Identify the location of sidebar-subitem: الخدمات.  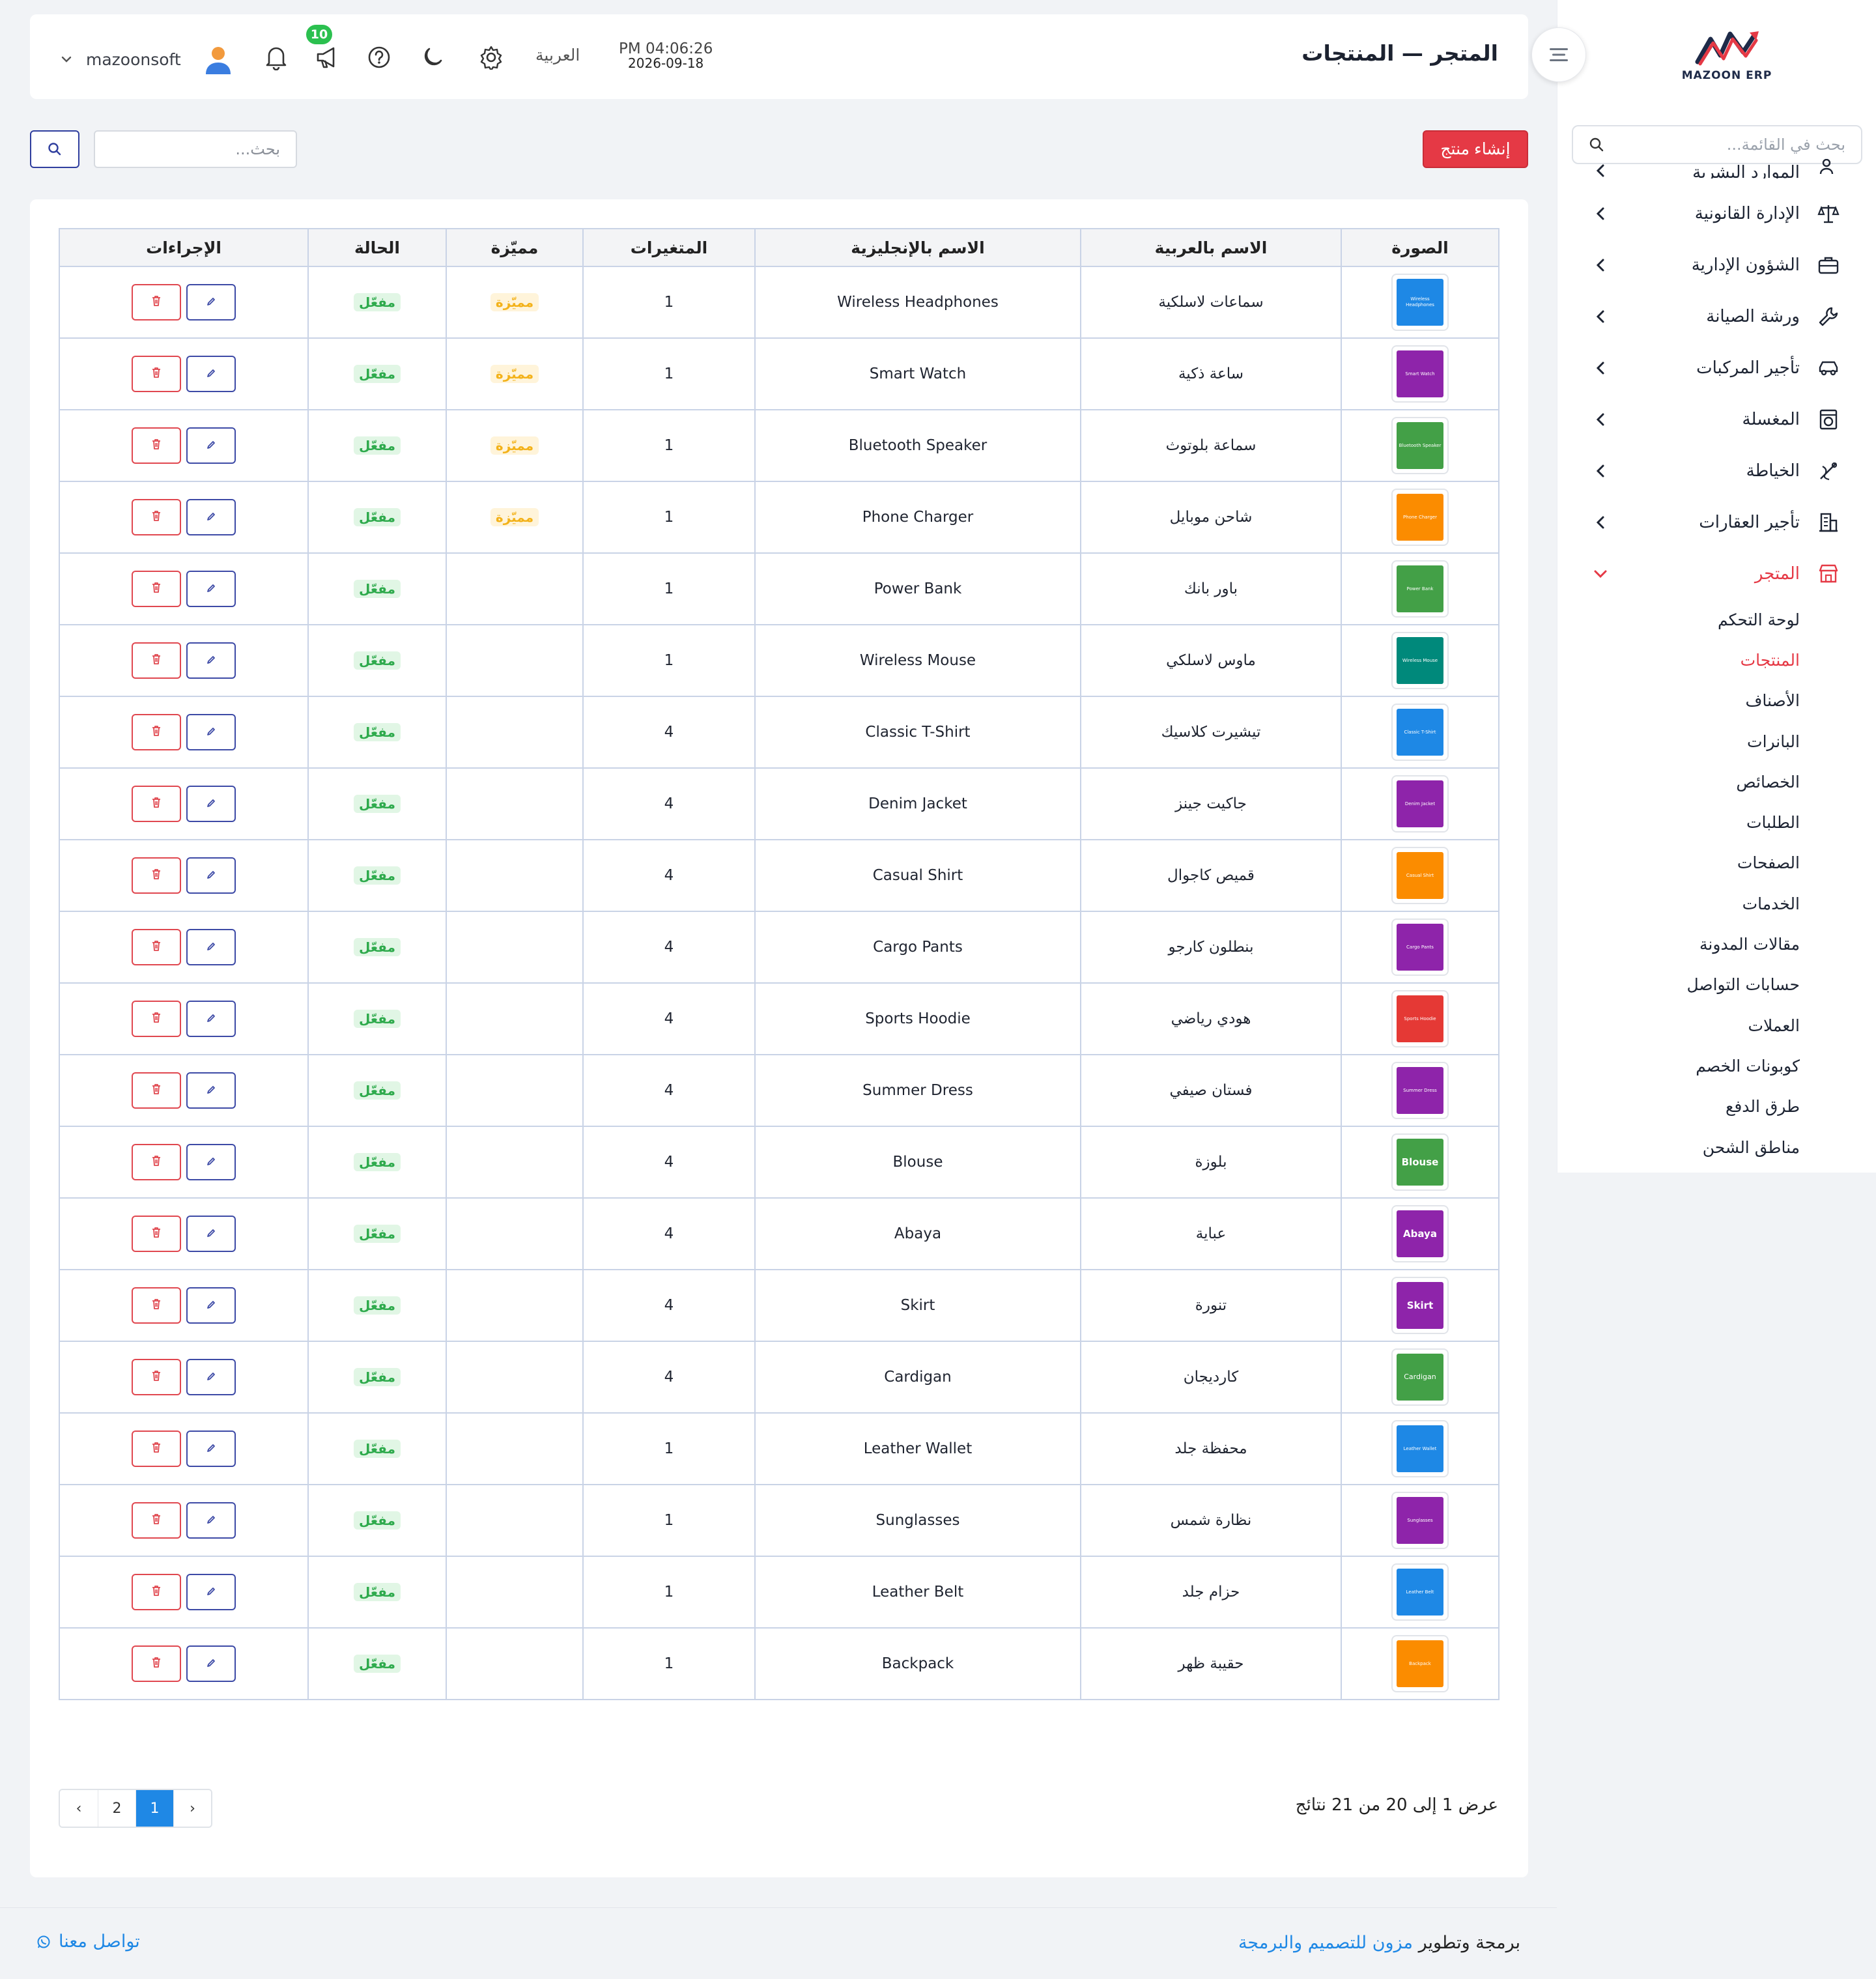
(1716, 903).